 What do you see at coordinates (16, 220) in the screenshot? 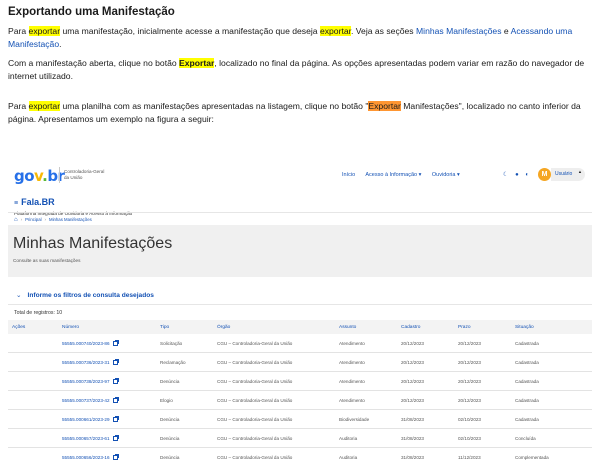
I see `home-icon: ⌂` at bounding box center [16, 220].